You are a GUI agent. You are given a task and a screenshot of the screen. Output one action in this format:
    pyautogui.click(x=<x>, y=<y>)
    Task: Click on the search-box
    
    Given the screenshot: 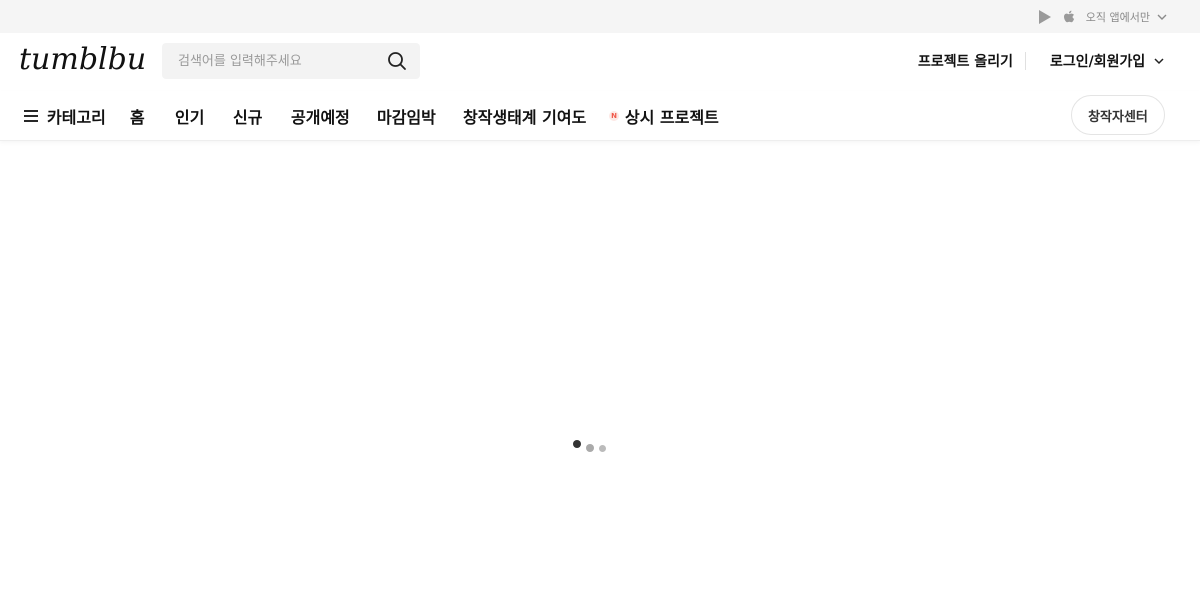 What is the action you would take?
    pyautogui.click(x=291, y=61)
    